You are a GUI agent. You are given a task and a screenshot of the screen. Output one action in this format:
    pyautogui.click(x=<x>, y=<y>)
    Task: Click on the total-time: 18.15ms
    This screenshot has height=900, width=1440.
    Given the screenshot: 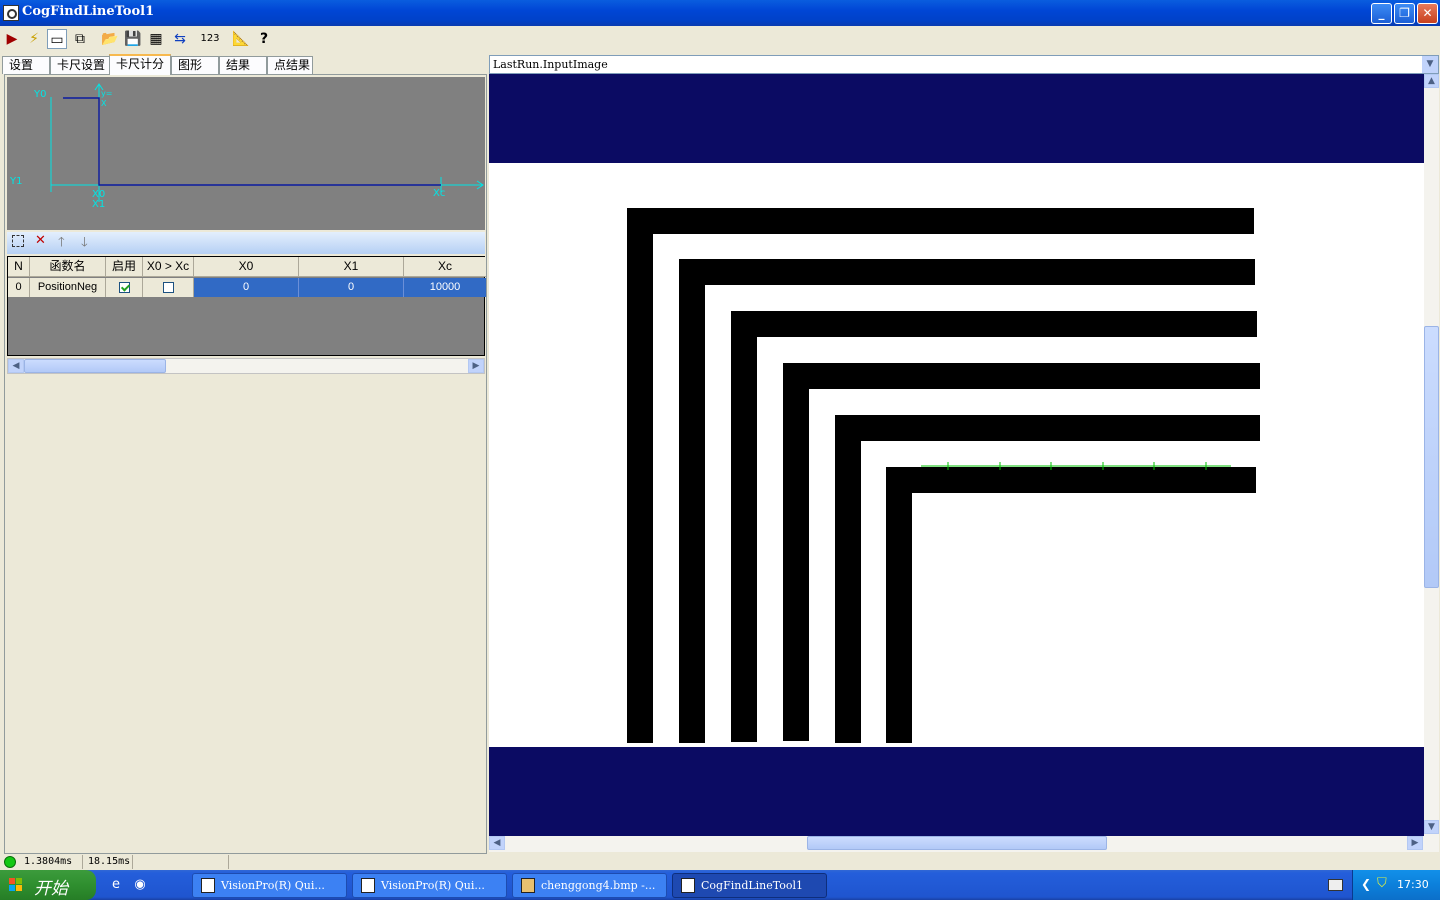 What is the action you would take?
    pyautogui.click(x=109, y=861)
    